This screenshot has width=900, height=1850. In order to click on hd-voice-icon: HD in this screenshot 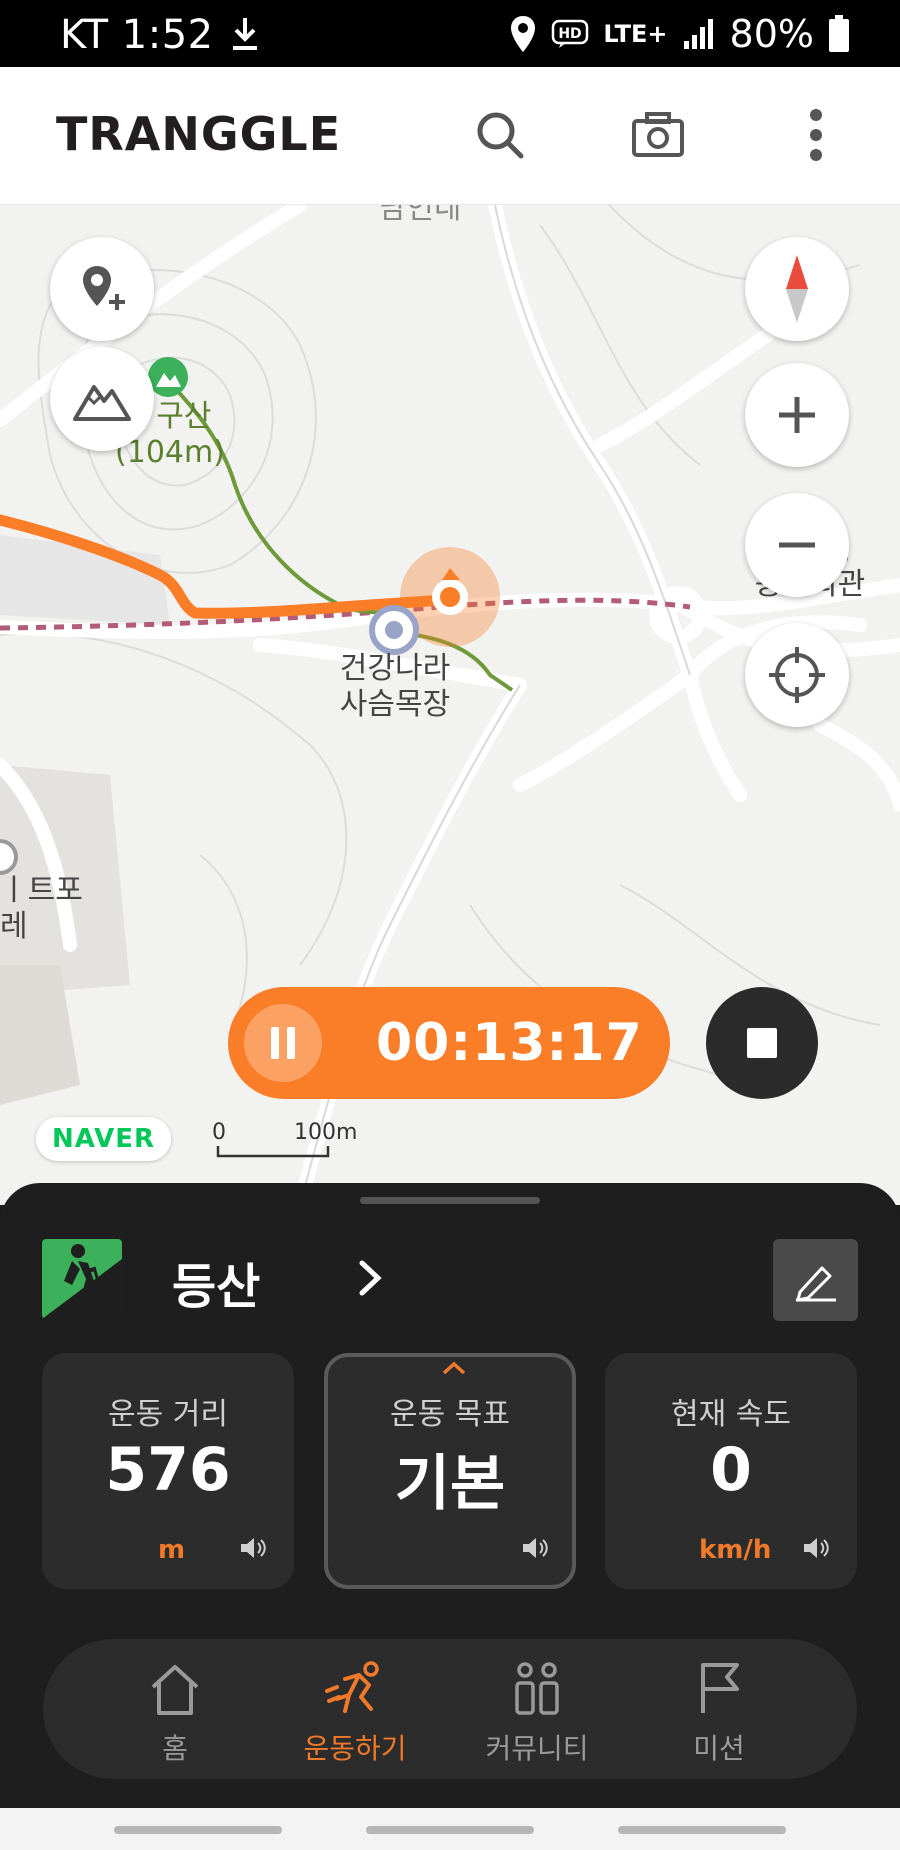, I will do `click(570, 33)`.